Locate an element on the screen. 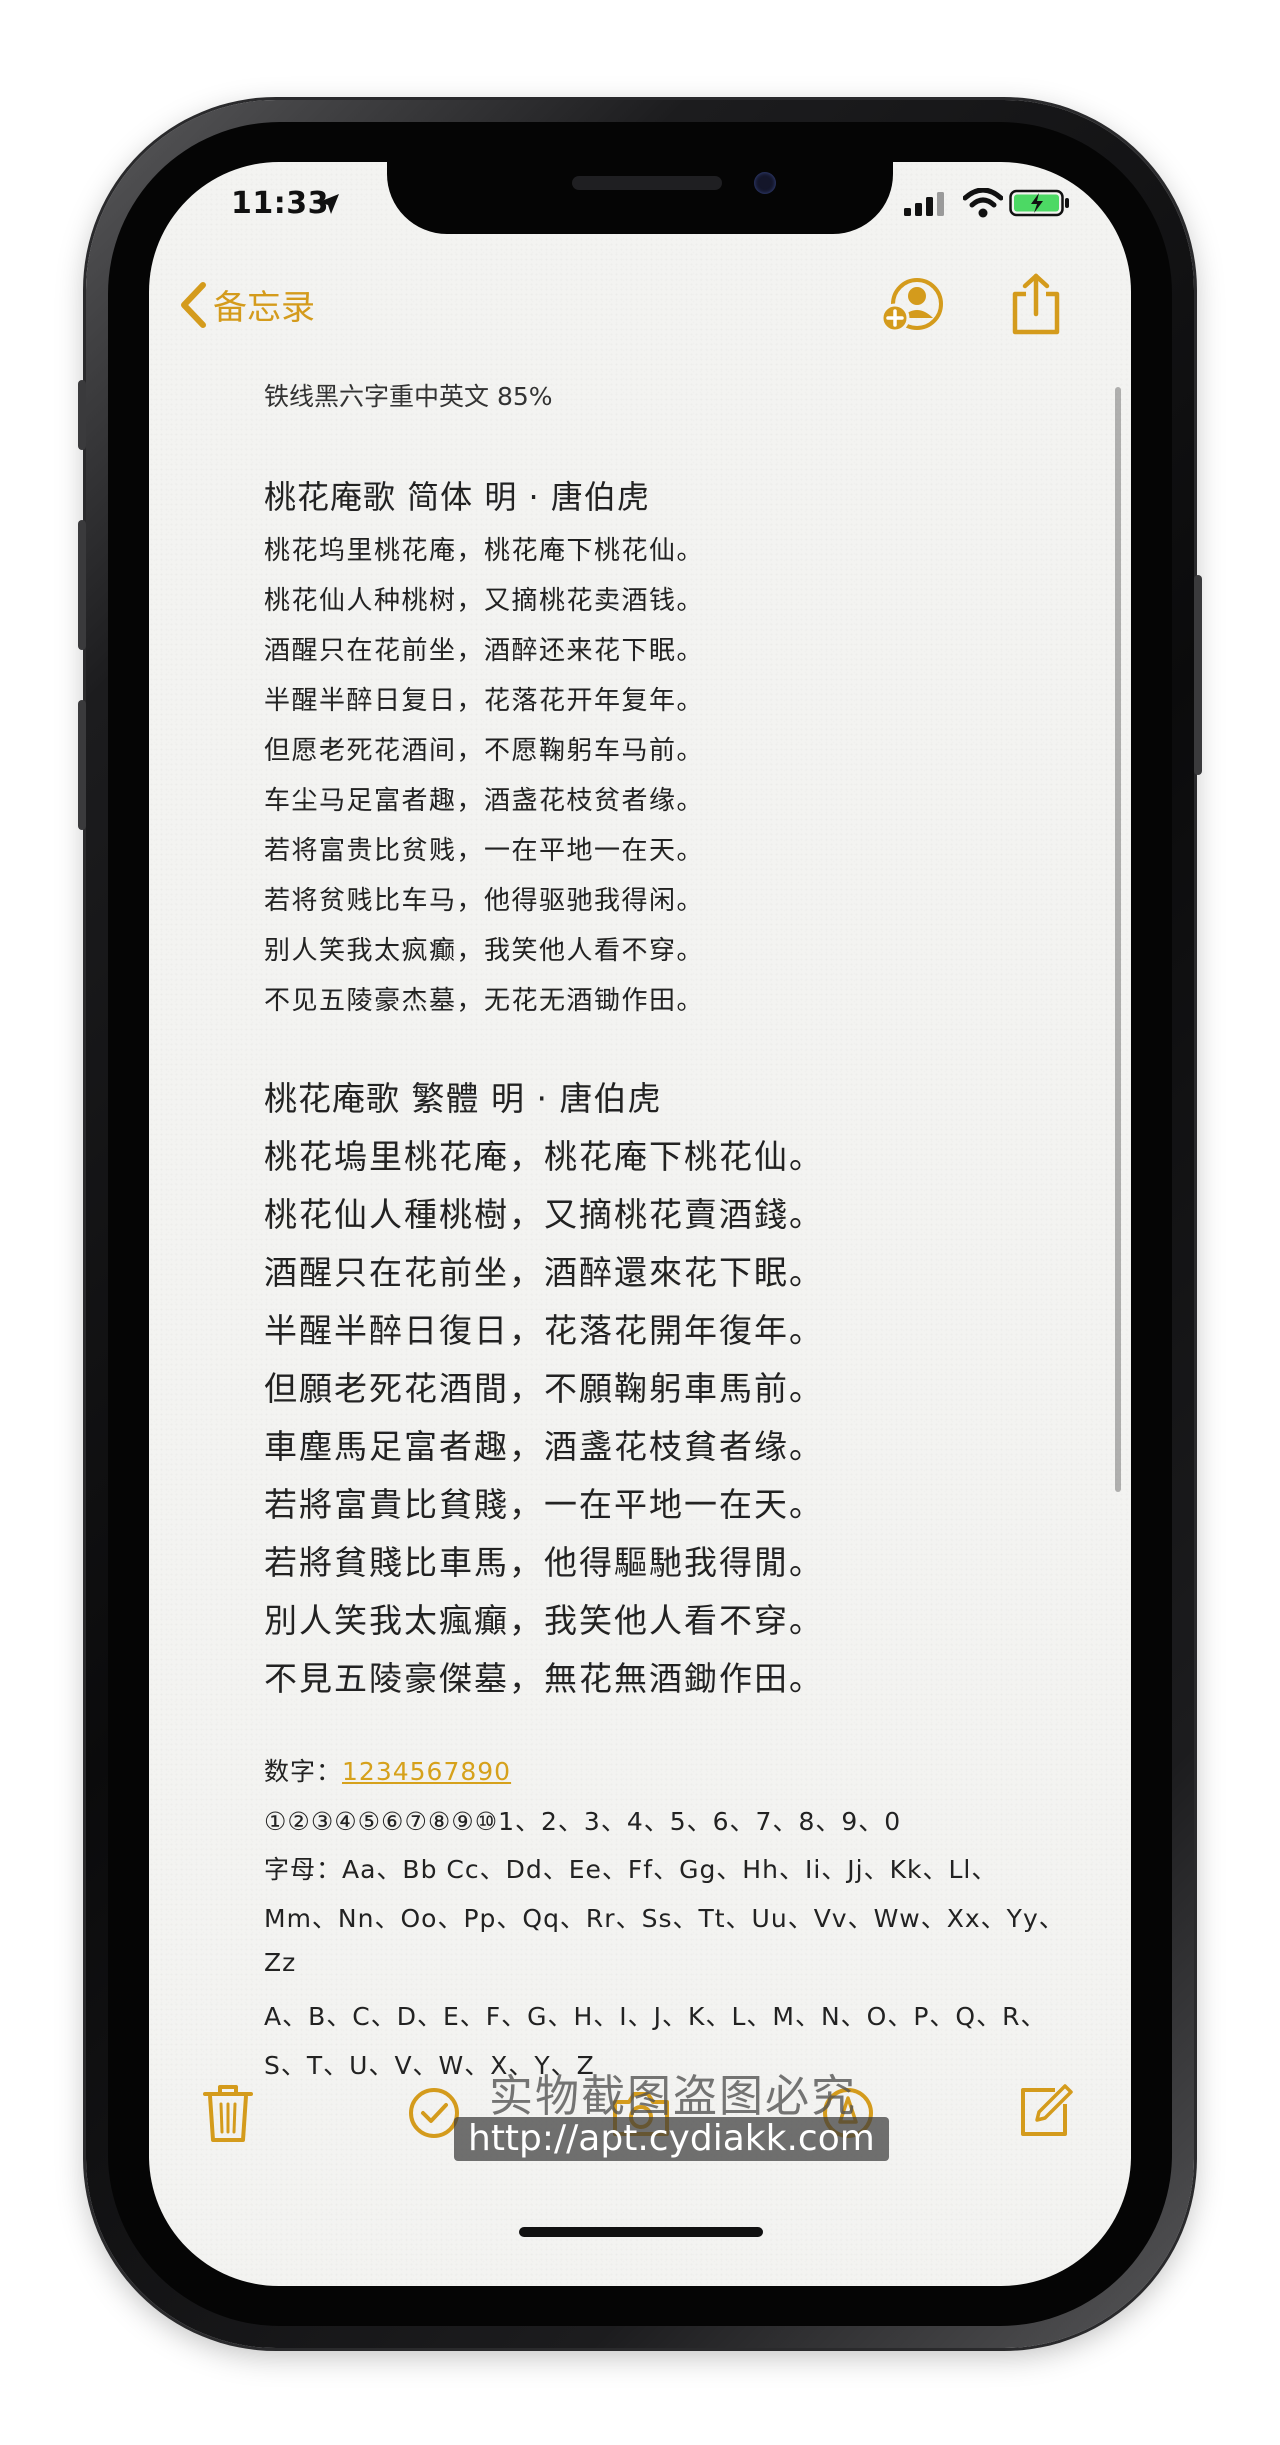  poem-line: 但愿老死花酒间，不愿鞠躬车马前。 is located at coordinates (484, 751).